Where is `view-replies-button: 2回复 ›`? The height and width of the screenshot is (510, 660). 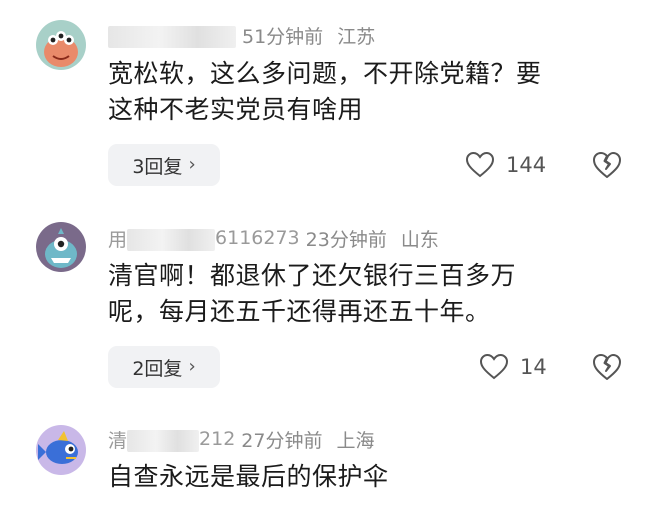
view-replies-button: 2回复 › is located at coordinates (164, 367).